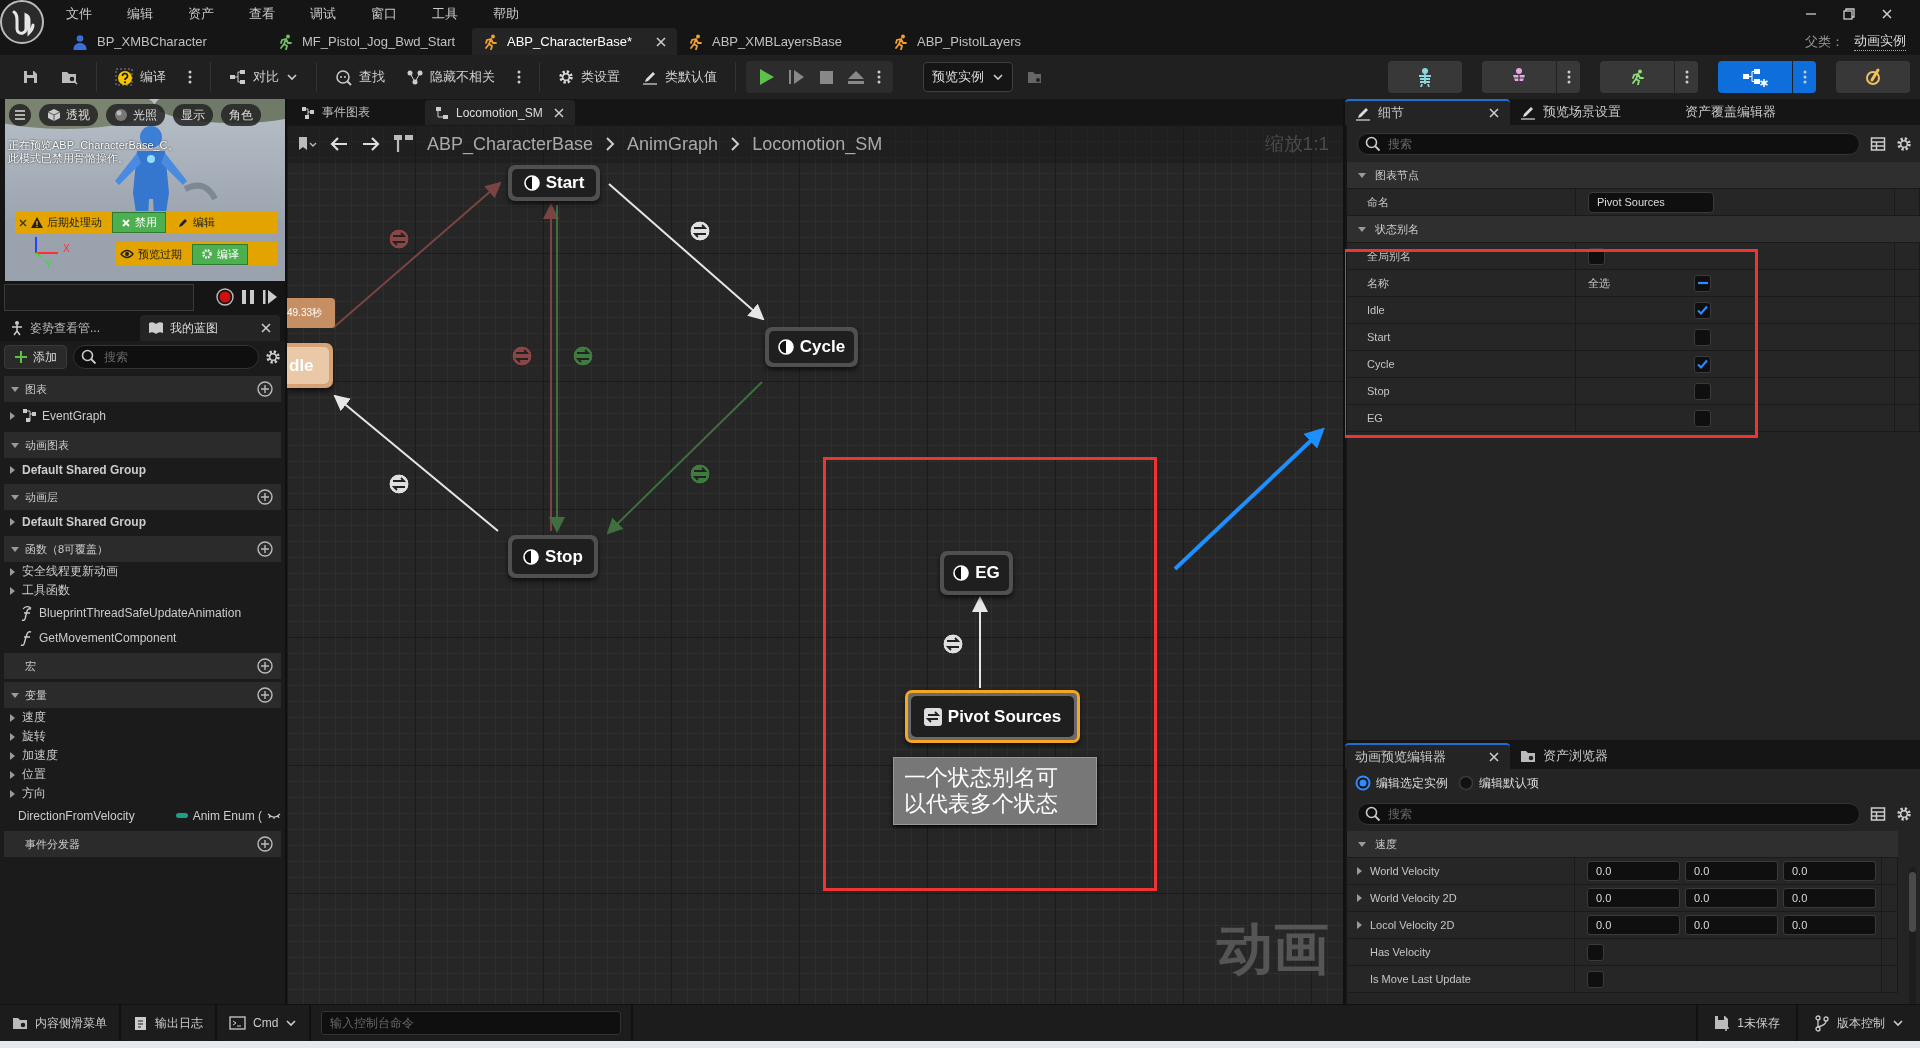 This screenshot has height=1048, width=1920. I want to click on preview-instance-dropdown: 预览实例, so click(968, 77).